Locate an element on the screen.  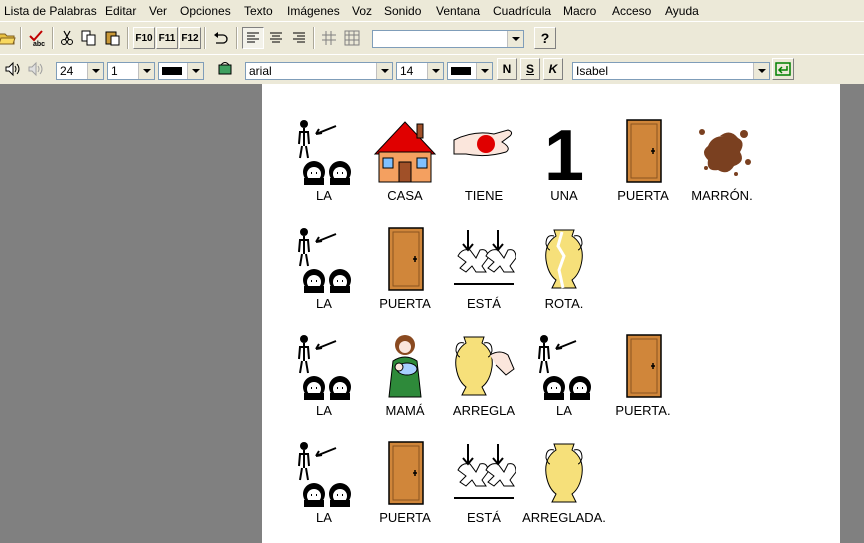
symbol-cell: ARREGLADA. is located at coordinates (564, 490).